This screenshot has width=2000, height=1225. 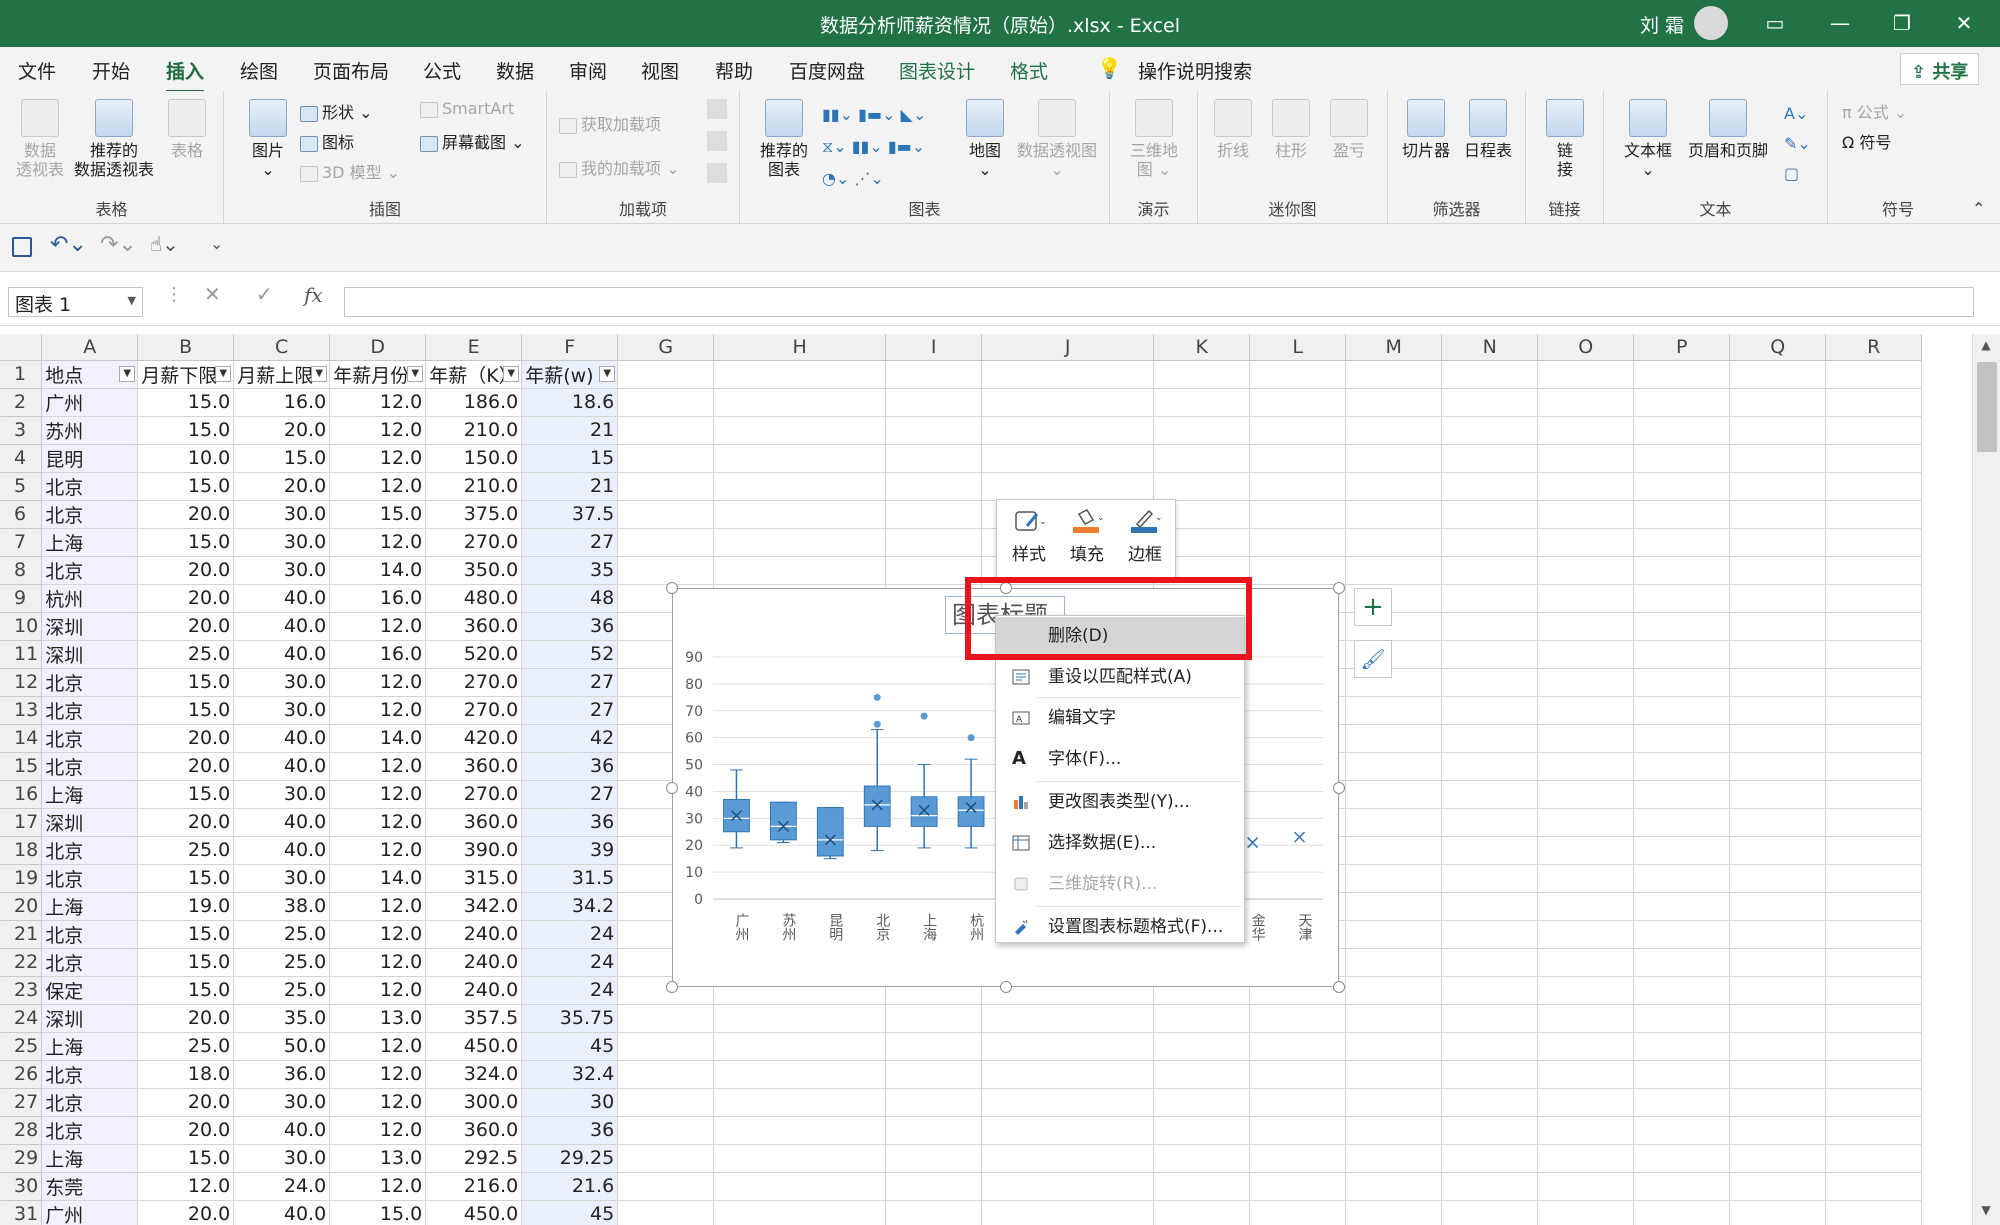 What do you see at coordinates (282, 1074) in the screenshot?
I see `cell: 36.0` at bounding box center [282, 1074].